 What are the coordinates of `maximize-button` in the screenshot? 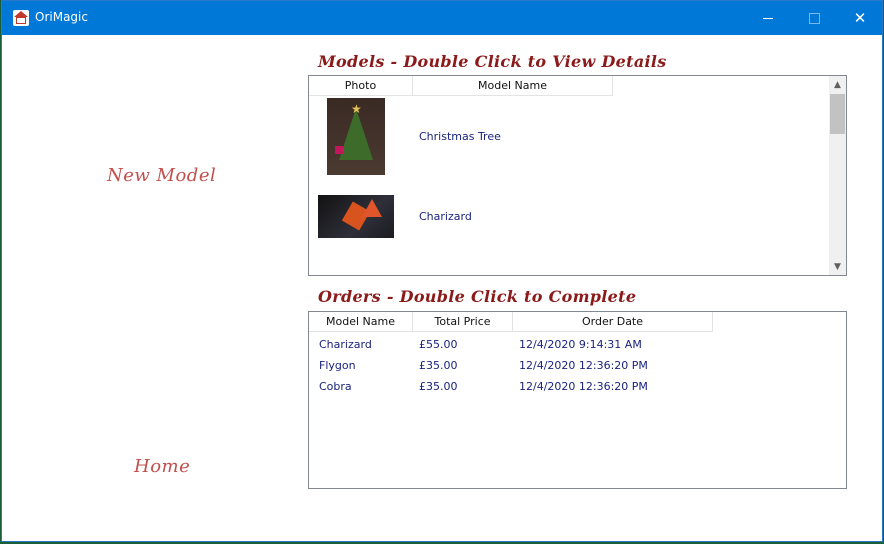 It's located at (814, 18).